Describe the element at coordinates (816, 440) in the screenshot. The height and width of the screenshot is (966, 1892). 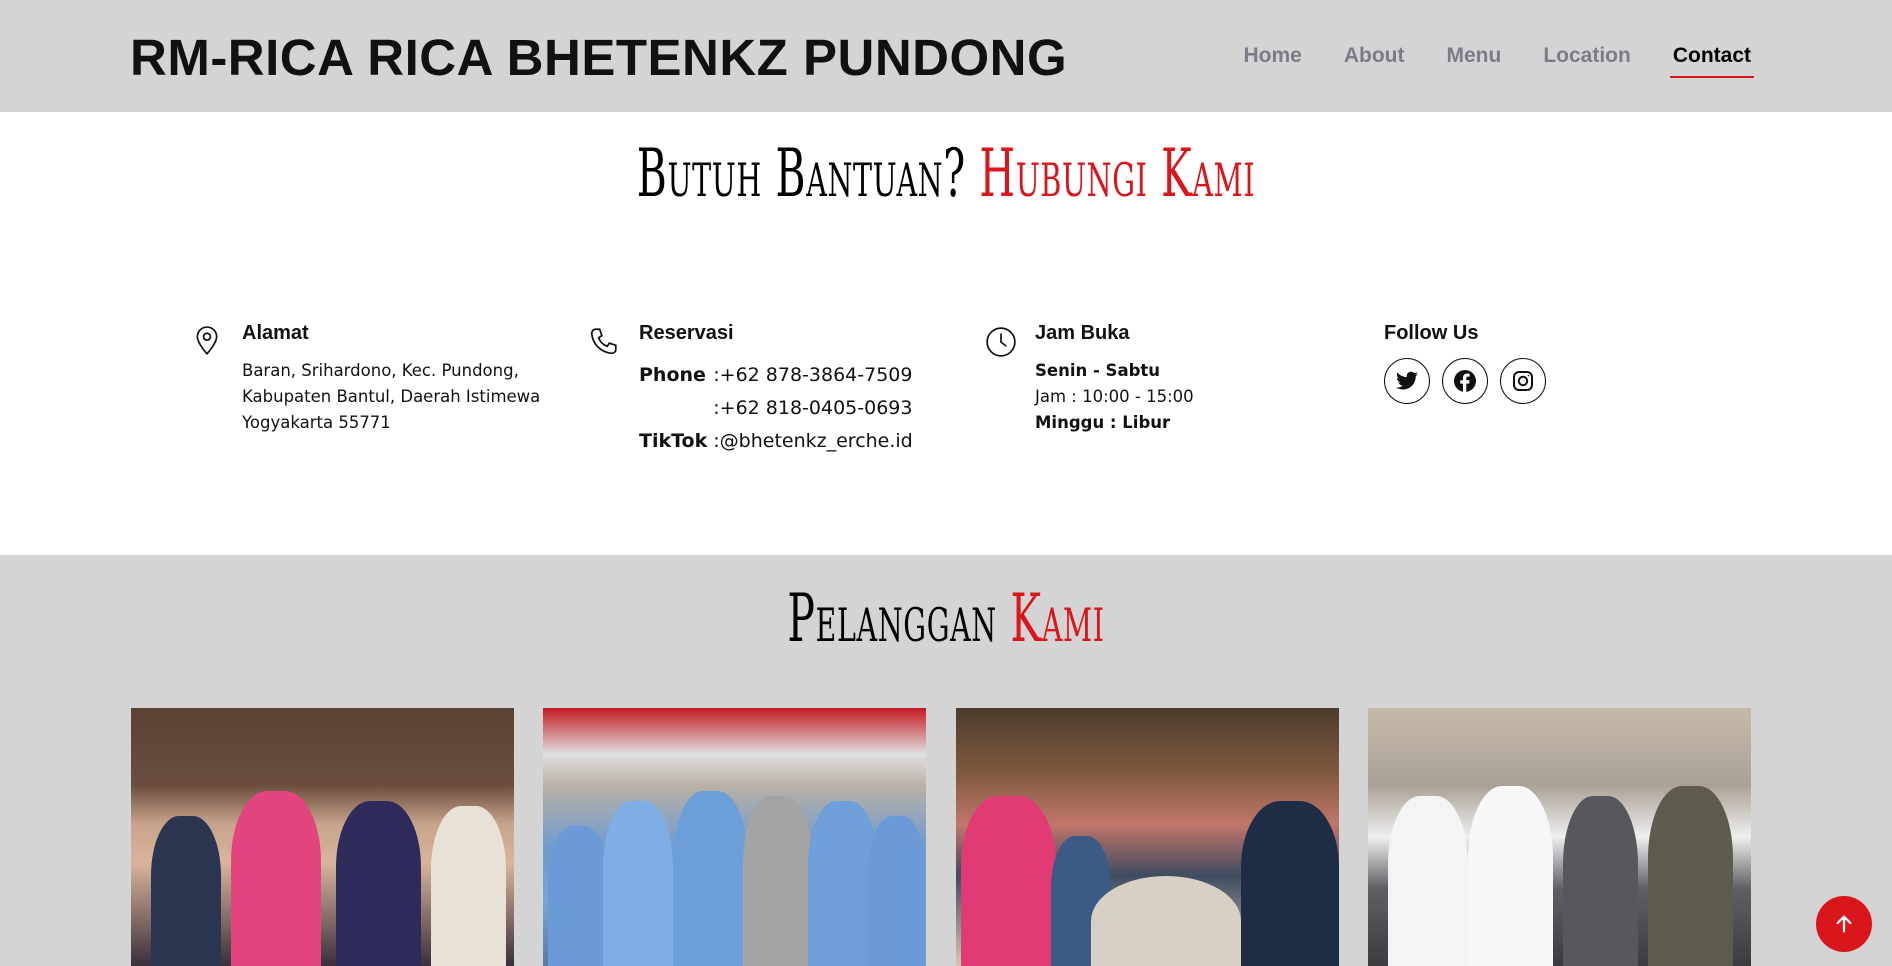
I see `reservation-tiktok: @bhetenkz_erche.id` at that location.